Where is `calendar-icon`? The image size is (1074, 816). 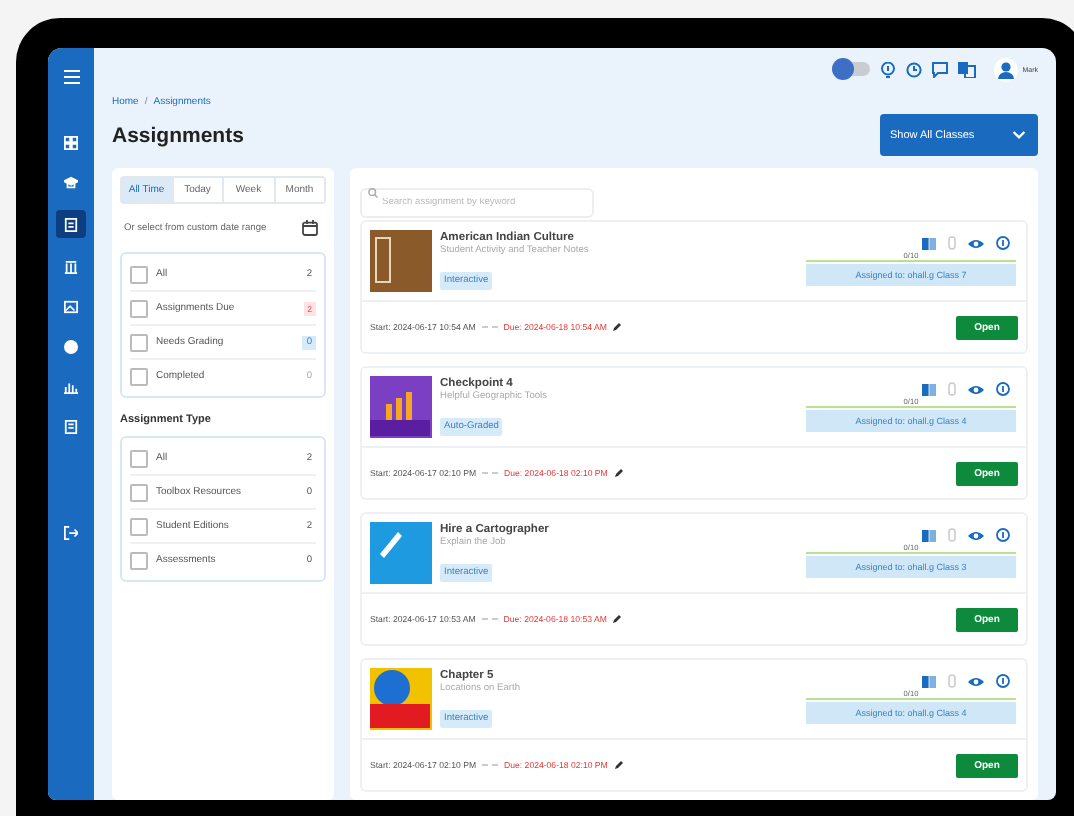 calendar-icon is located at coordinates (310, 228).